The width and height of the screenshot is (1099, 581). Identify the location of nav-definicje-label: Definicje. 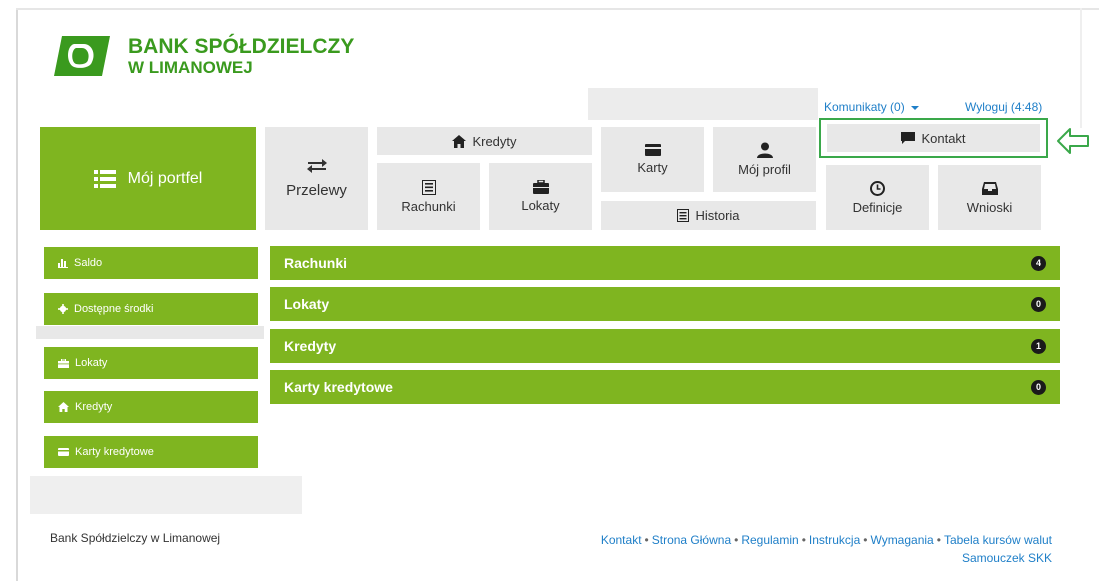
(877, 207).